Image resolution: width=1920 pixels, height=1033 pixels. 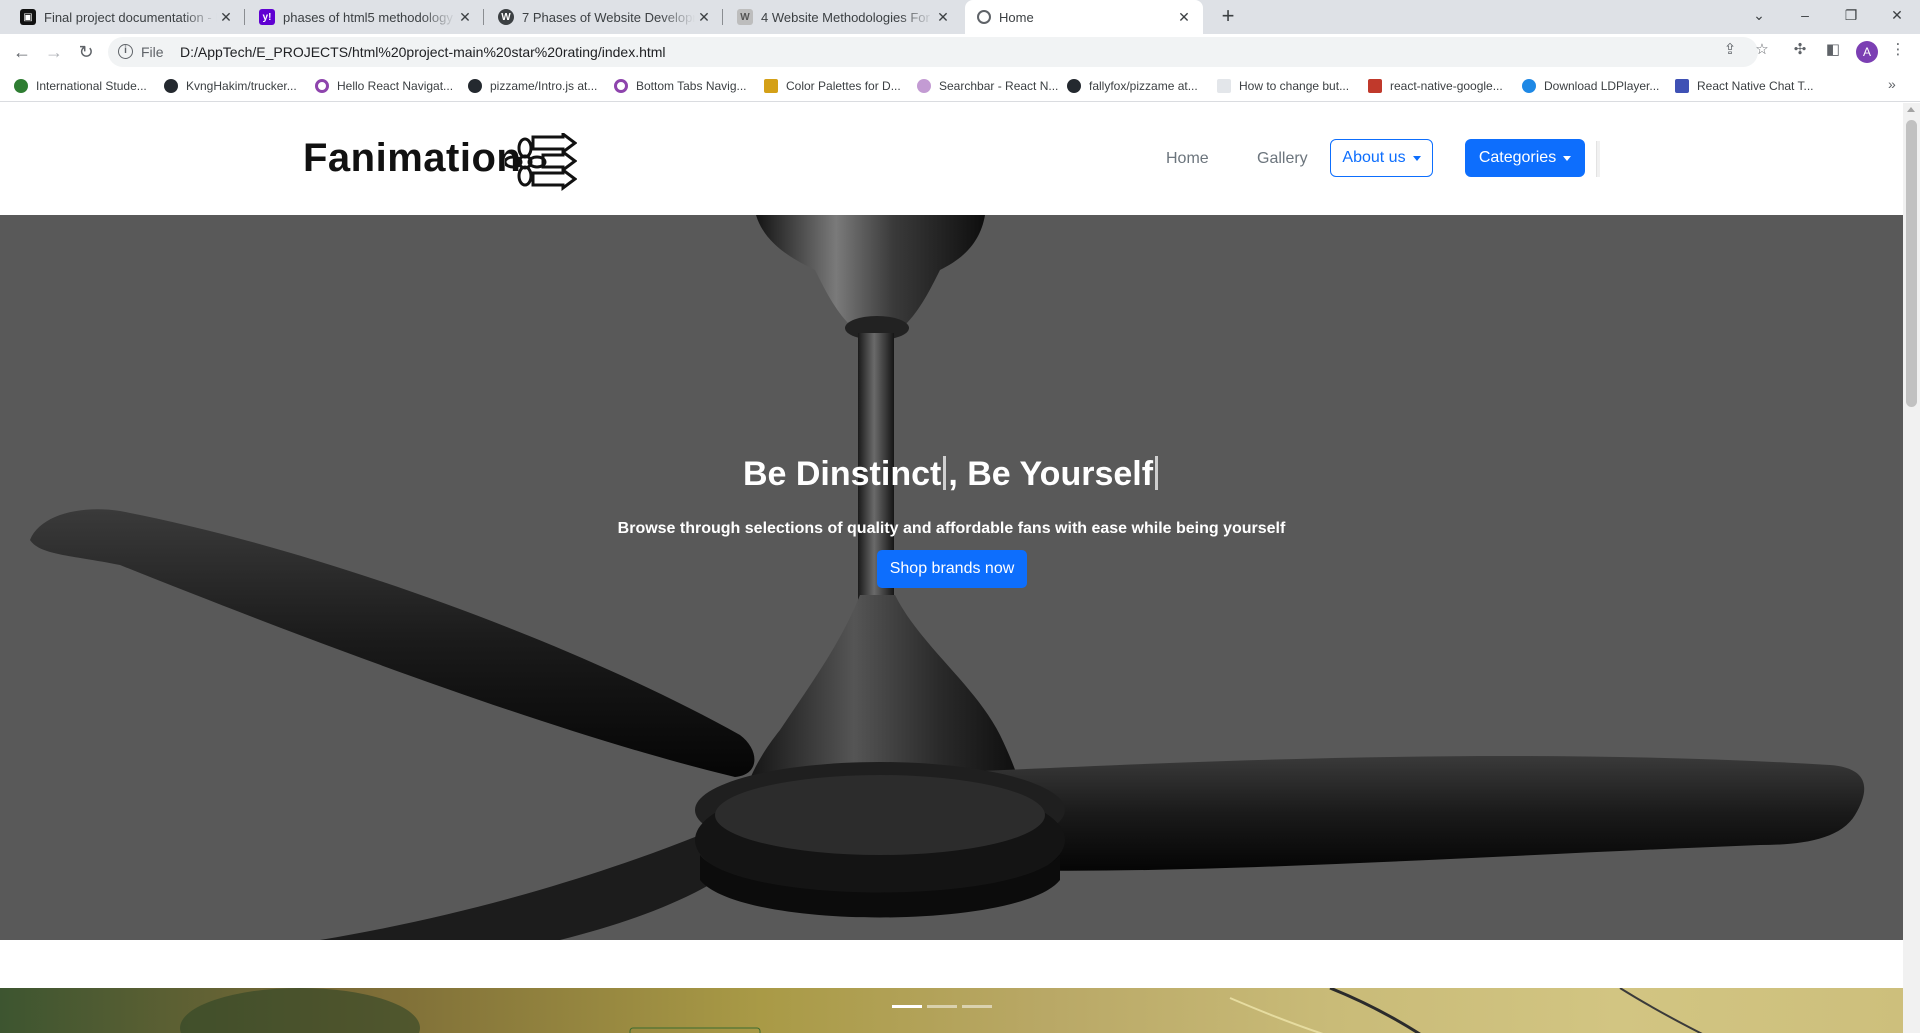 I want to click on page-scrollbar, so click(x=1911, y=568).